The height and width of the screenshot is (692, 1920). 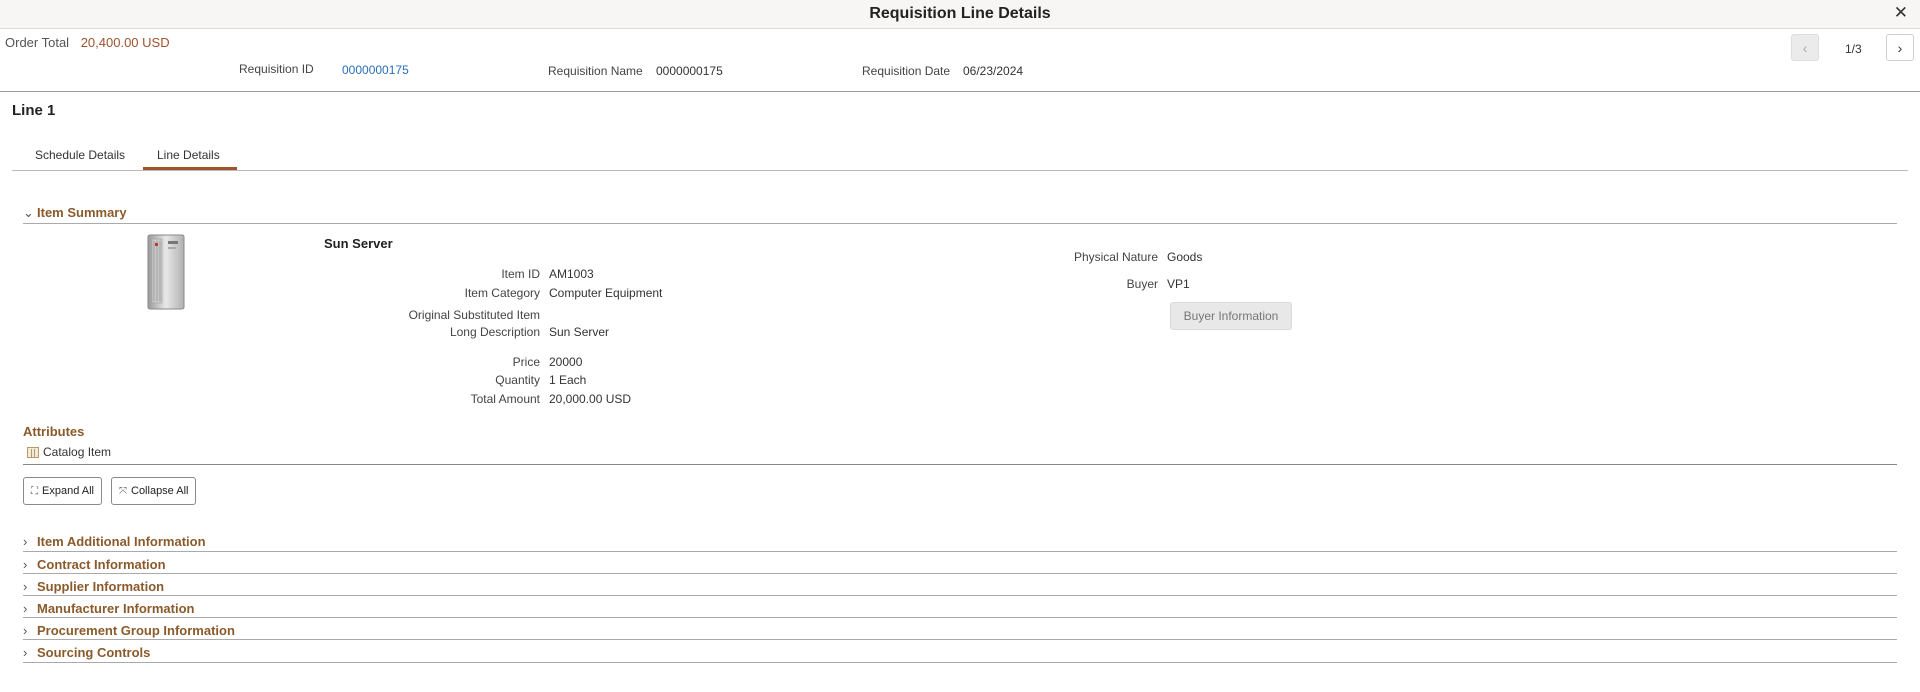 What do you see at coordinates (1805, 47) in the screenshot?
I see `previous-icon: ‹` at bounding box center [1805, 47].